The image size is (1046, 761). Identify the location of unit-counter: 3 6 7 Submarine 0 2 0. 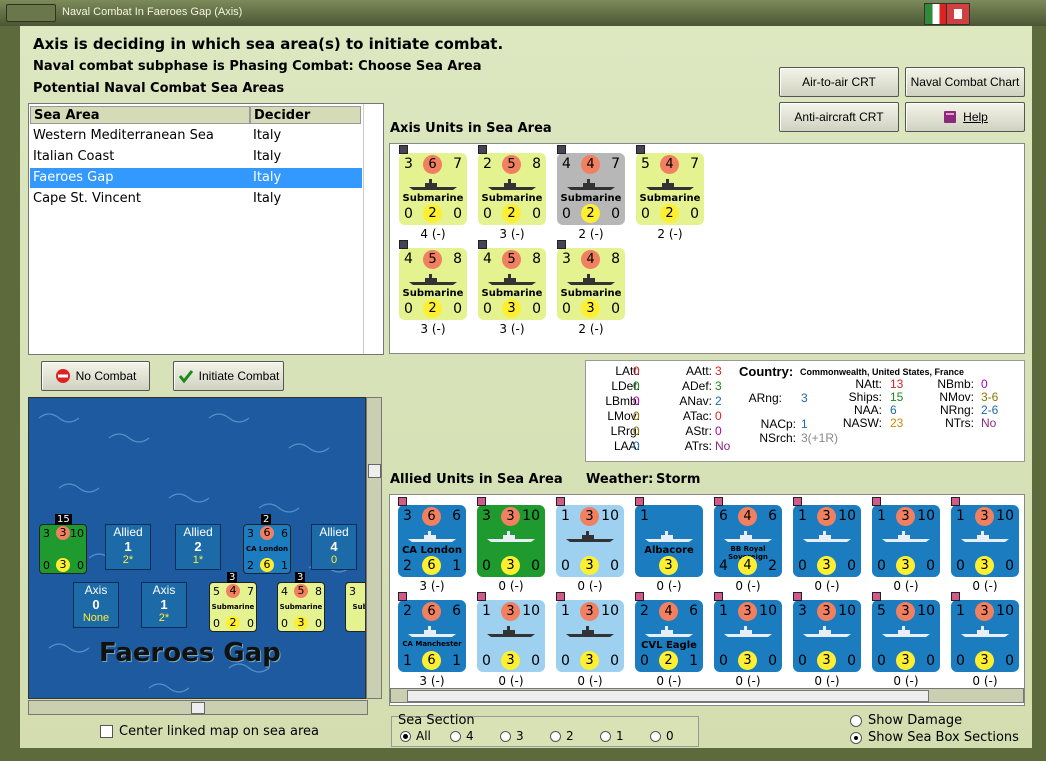
(433, 189).